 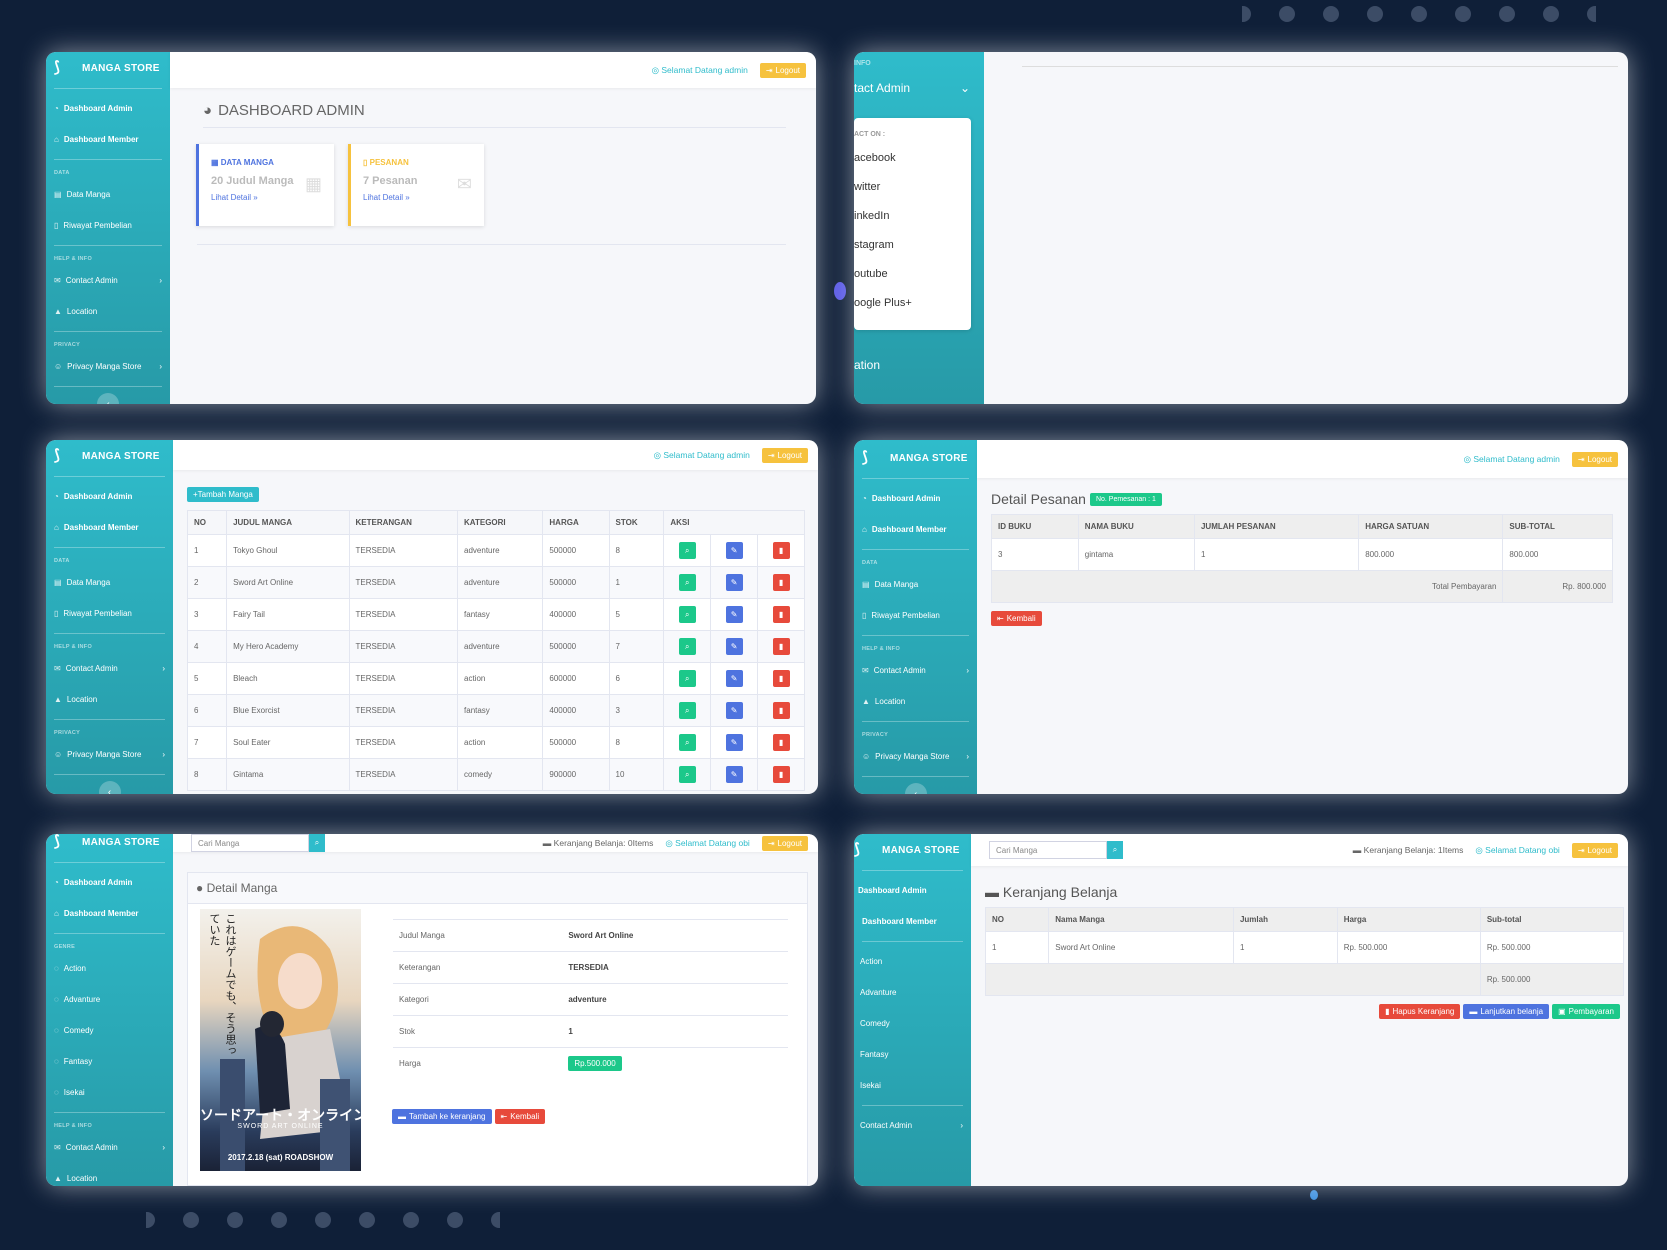 What do you see at coordinates (912, 158) in the screenshot?
I see `dropdown-item-facebook: acebook` at bounding box center [912, 158].